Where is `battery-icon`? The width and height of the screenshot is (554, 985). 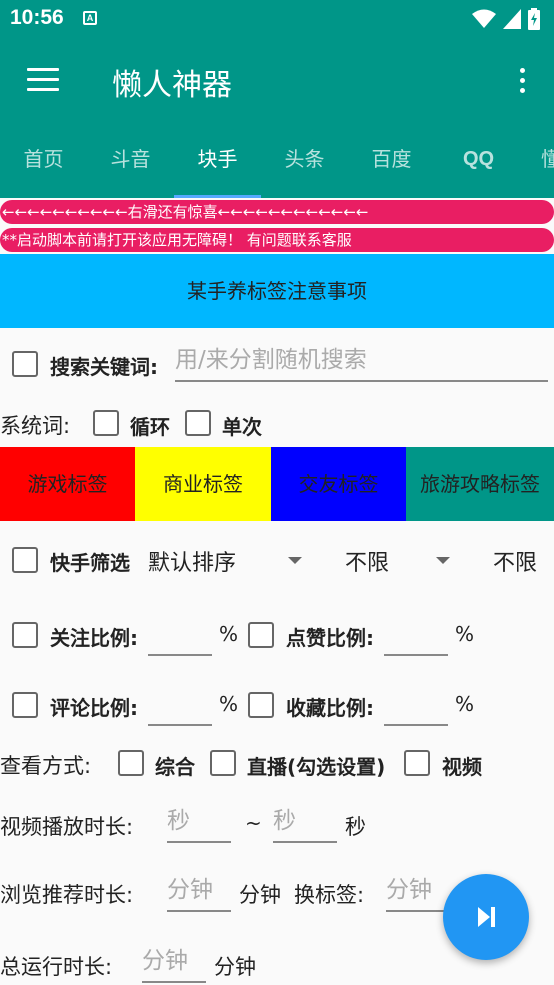 battery-icon is located at coordinates (534, 19).